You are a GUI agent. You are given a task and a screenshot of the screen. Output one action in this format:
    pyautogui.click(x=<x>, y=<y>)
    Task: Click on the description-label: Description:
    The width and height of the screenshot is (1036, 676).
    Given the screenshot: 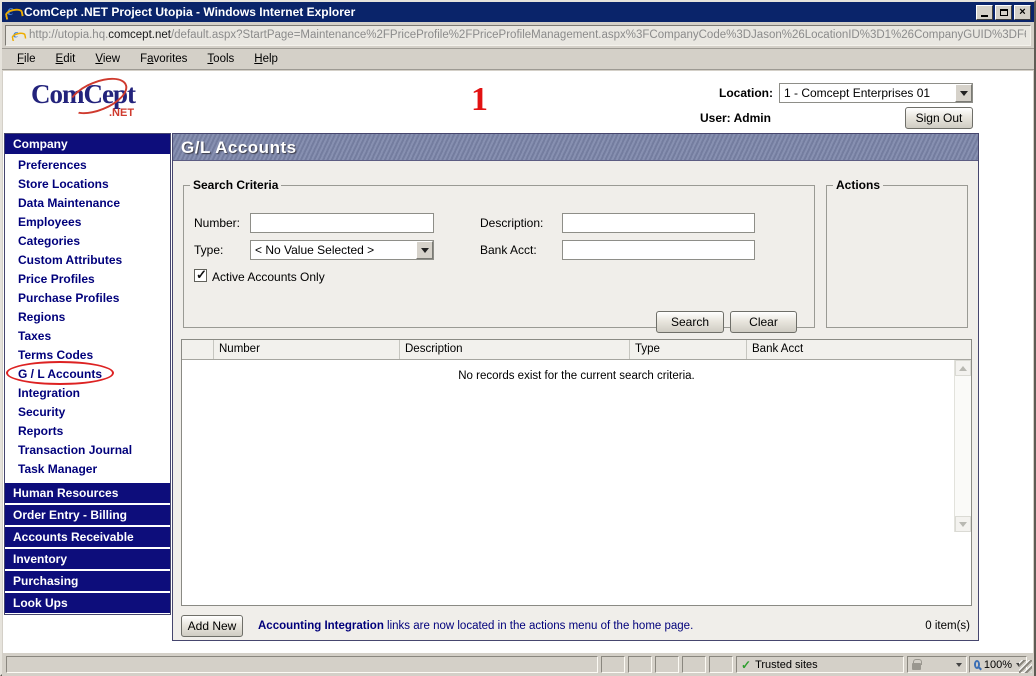 What is the action you would take?
    pyautogui.click(x=512, y=223)
    